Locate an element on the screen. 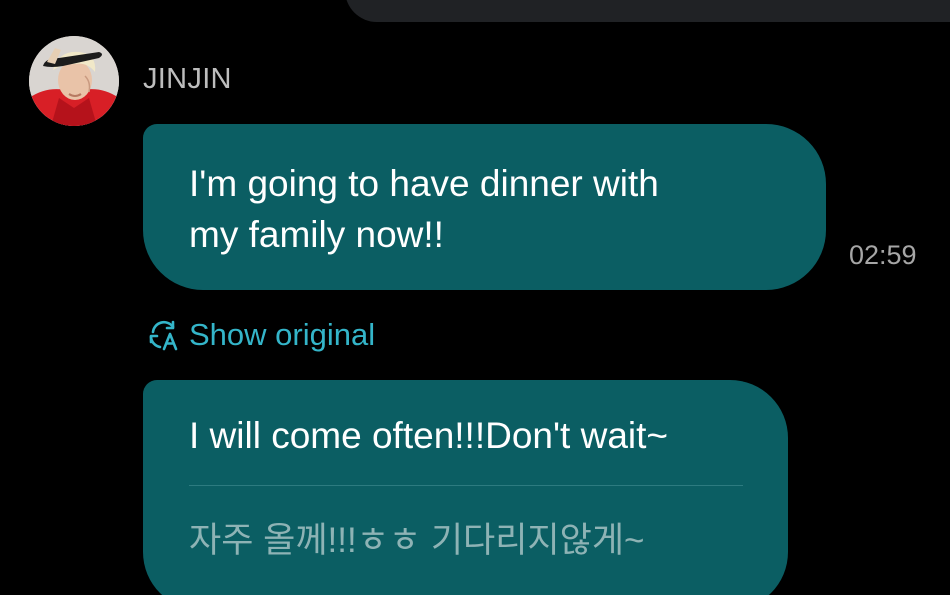 Image resolution: width=950 pixels, height=595 pixels. original-text: 자주 올께!!!ㅎㅎ 기다리지않게~ is located at coordinates (417, 540).